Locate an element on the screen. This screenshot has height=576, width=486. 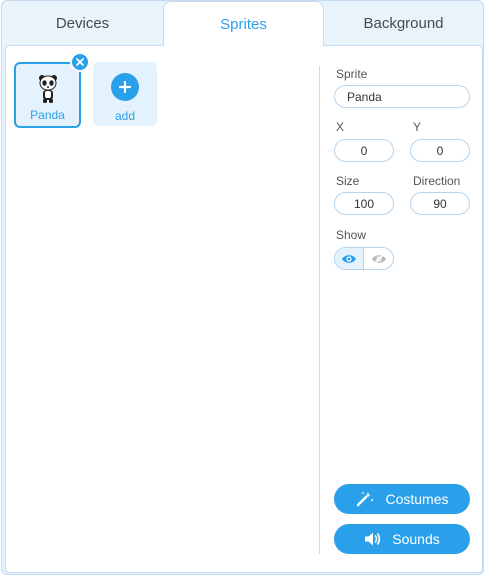
direction-label: Direction is located at coordinates (437, 181).